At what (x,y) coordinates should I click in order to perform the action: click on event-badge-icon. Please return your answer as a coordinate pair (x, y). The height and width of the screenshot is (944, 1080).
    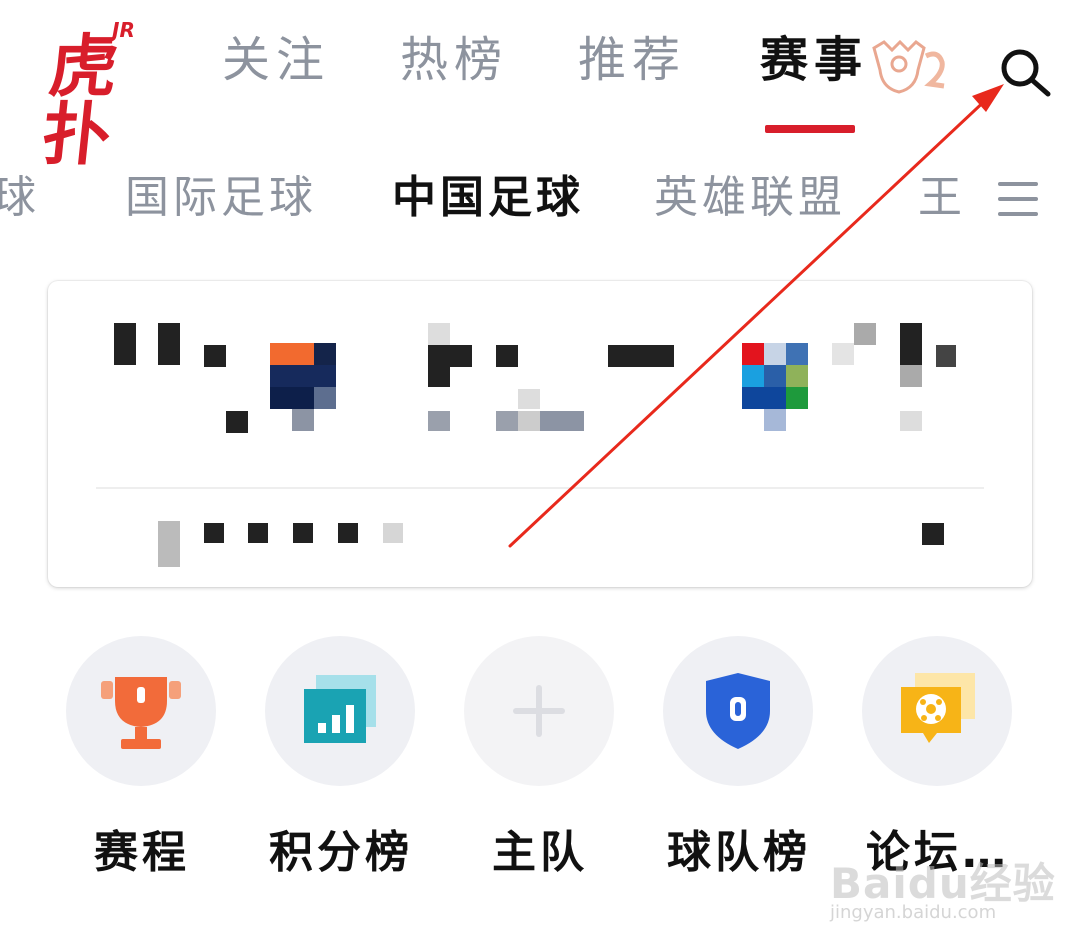
    Looking at the image, I should click on (908, 67).